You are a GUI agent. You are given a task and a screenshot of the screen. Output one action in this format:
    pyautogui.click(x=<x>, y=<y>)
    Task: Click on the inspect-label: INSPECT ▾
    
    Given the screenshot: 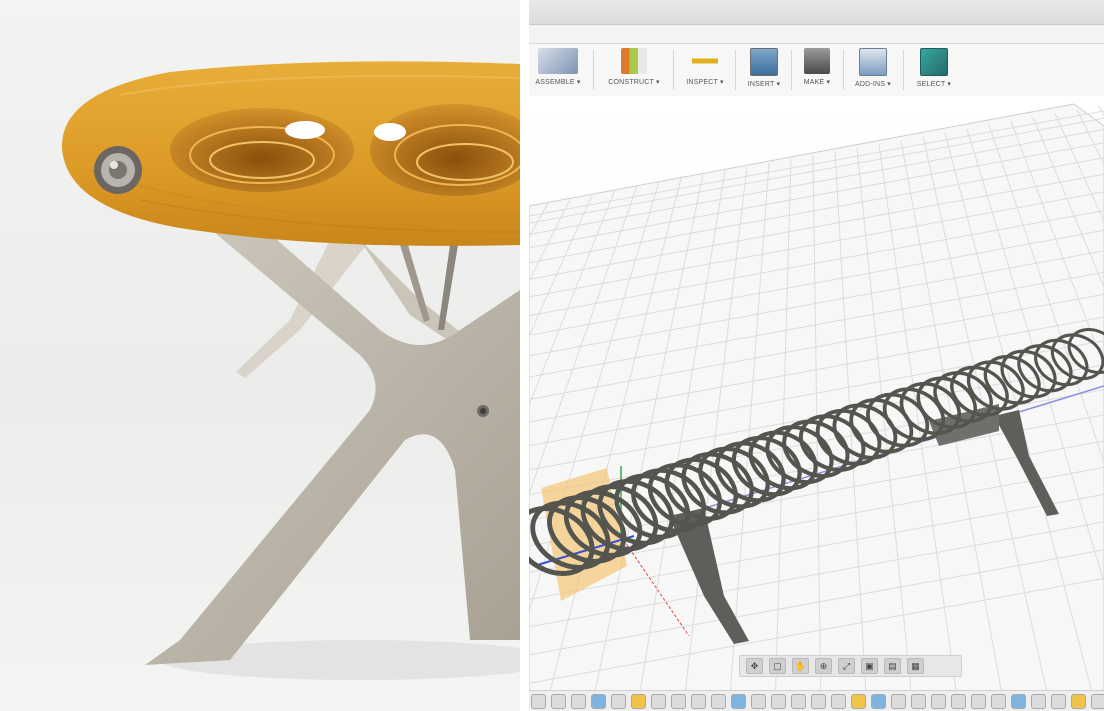 What is the action you would take?
    pyautogui.click(x=705, y=82)
    